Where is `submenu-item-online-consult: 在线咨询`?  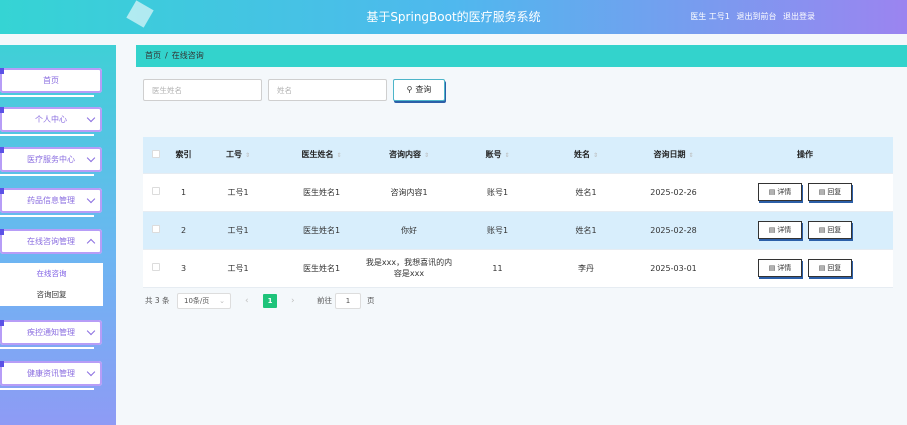 submenu-item-online-consult: 在线咨询 is located at coordinates (51, 273).